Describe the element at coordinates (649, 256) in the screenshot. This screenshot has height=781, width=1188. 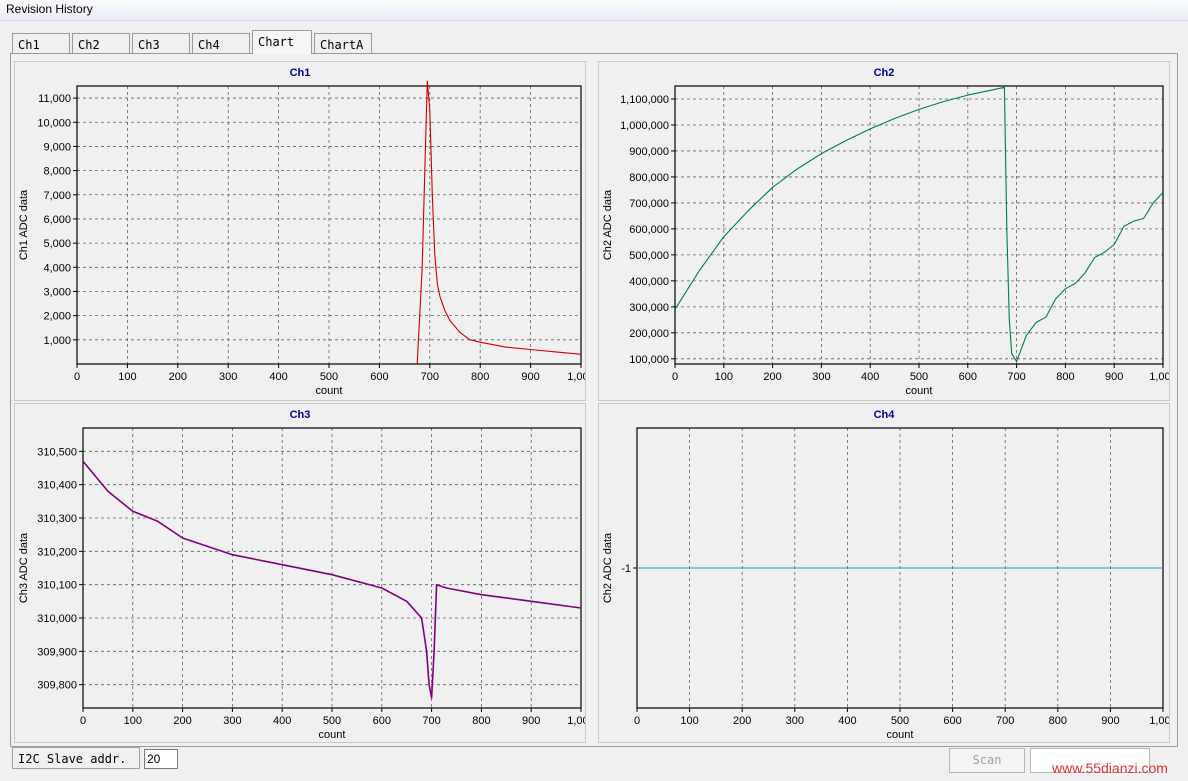
I see `ch2-ytick-label: 500,000` at that location.